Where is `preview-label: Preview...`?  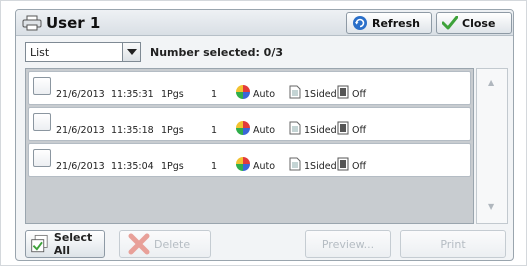
preview-label: Preview... is located at coordinates (348, 244).